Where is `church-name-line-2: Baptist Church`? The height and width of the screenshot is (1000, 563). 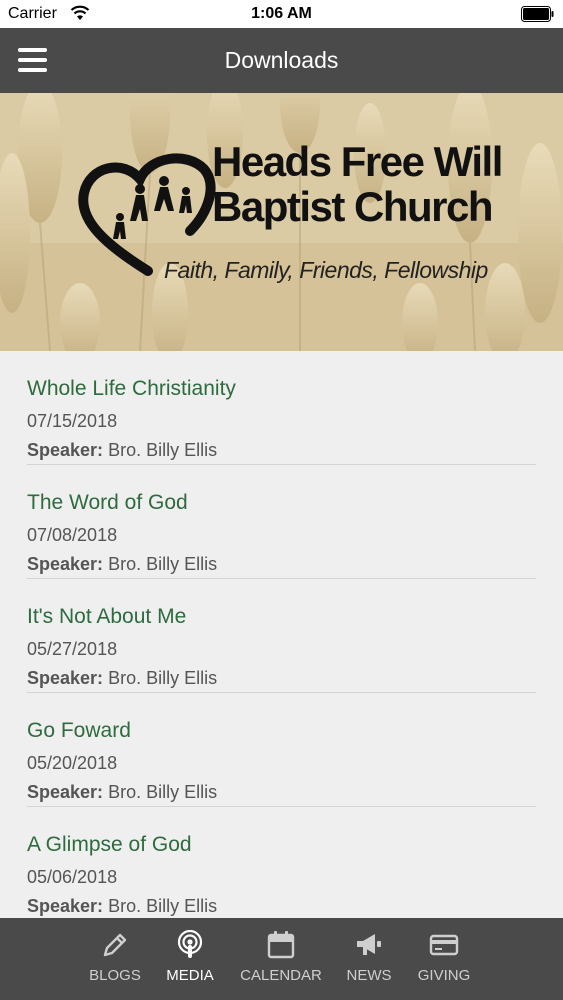 church-name-line-2: Baptist Church is located at coordinates (353, 206).